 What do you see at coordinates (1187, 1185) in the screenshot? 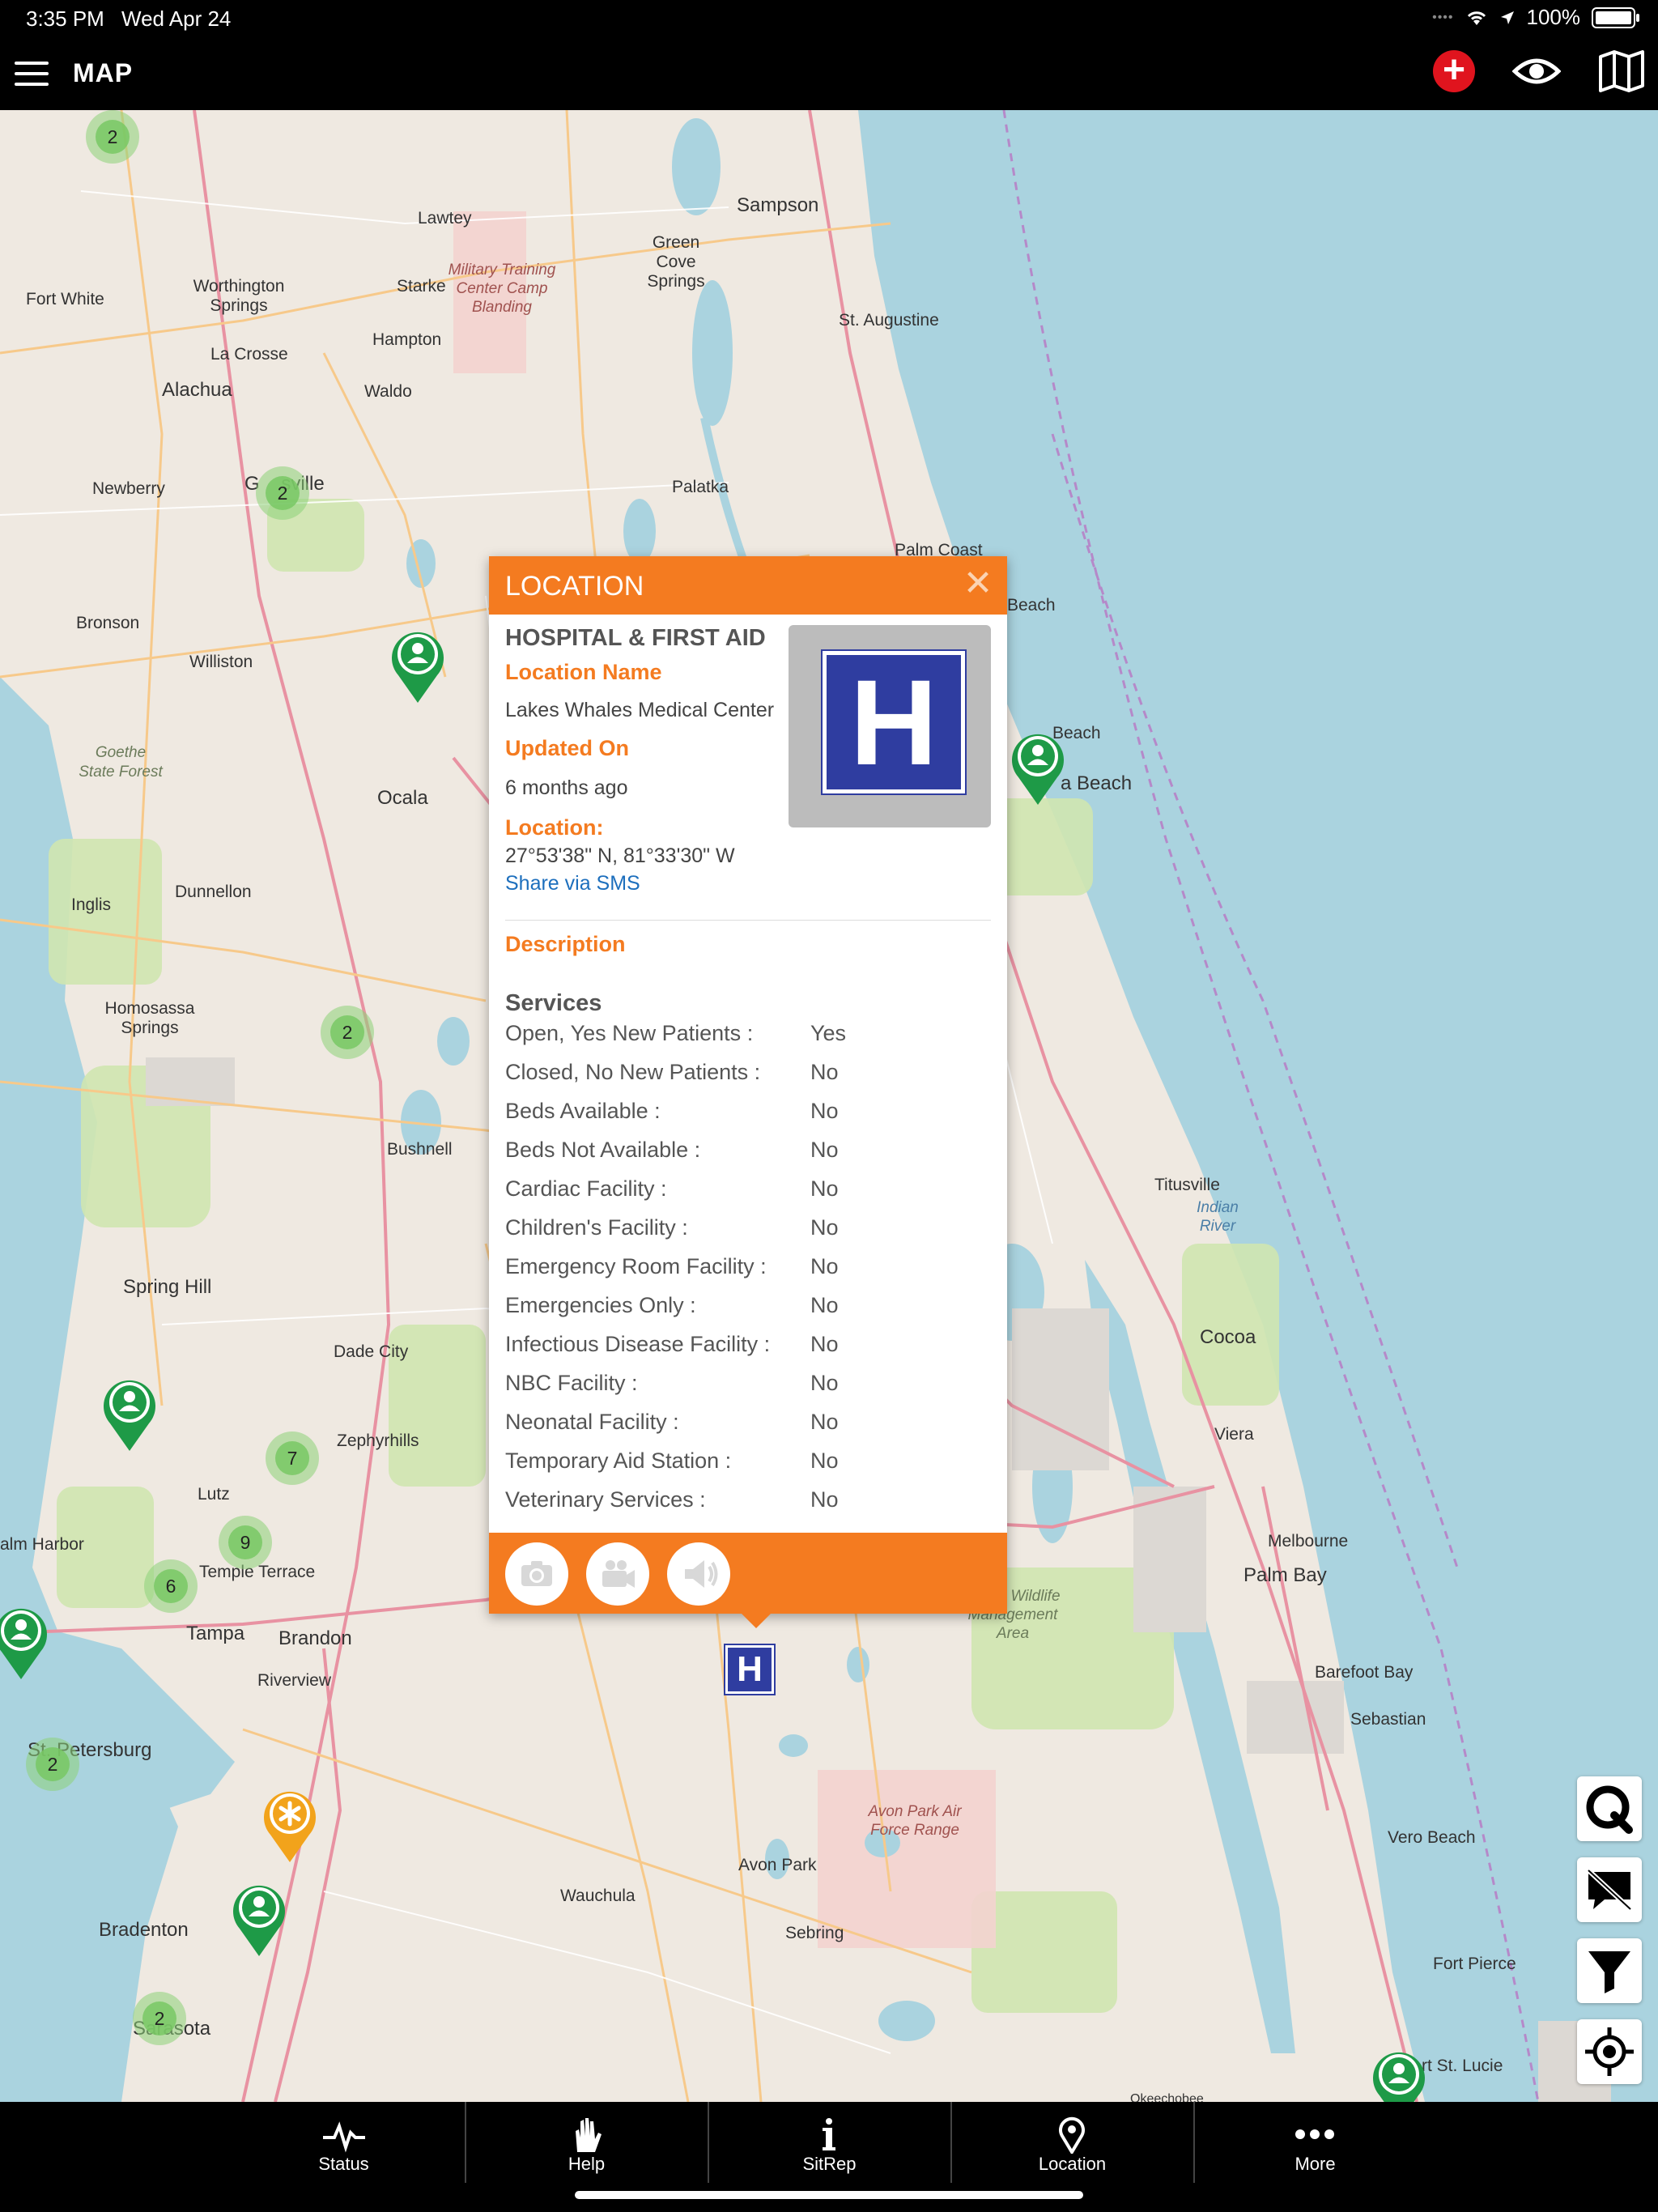
I see `place-label: Titusville` at bounding box center [1187, 1185].